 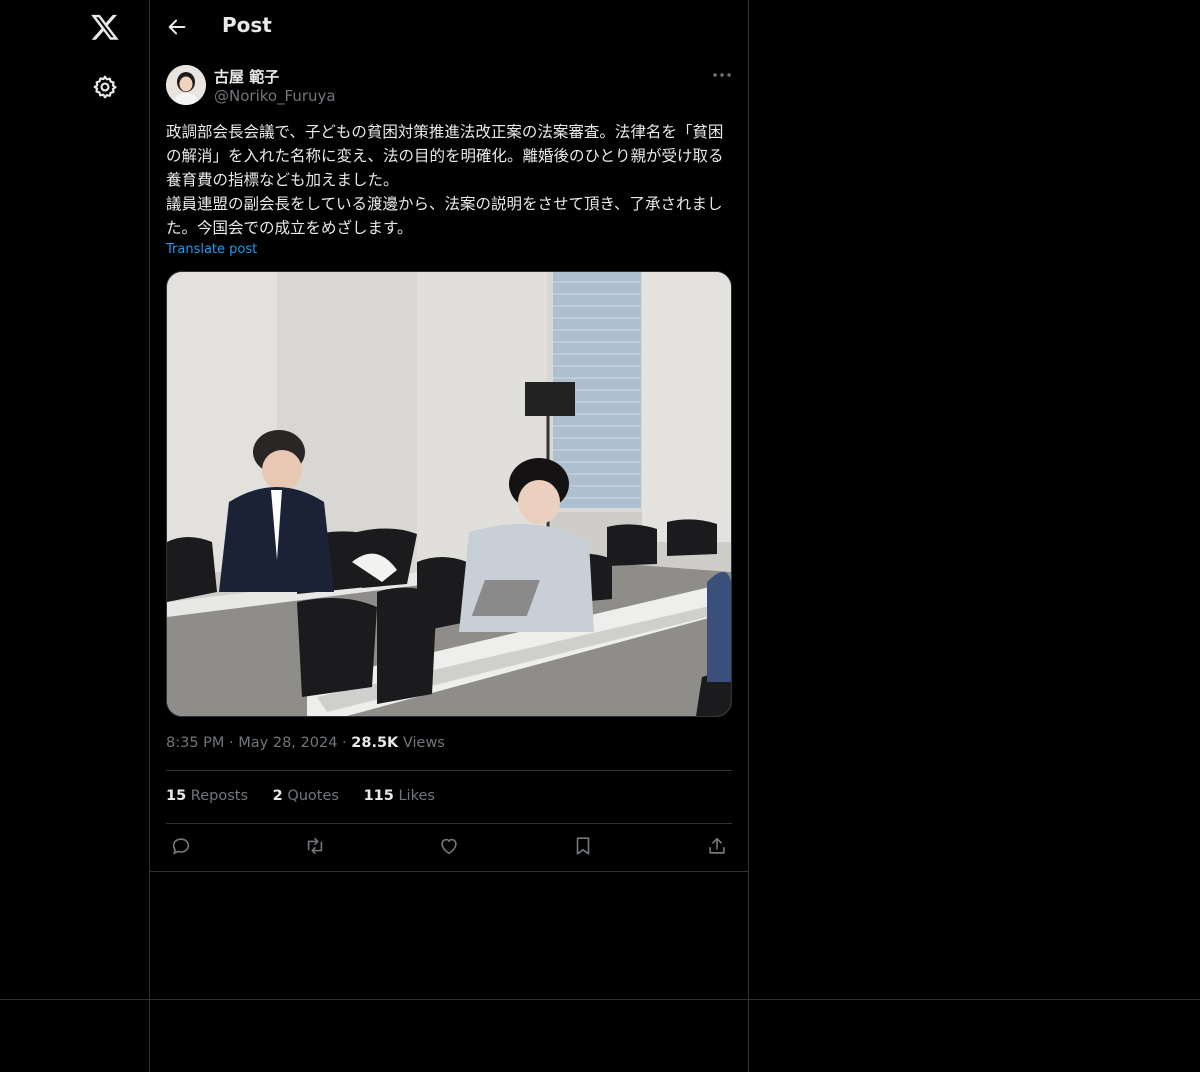 I want to click on x-logo-icon, so click(x=105, y=27).